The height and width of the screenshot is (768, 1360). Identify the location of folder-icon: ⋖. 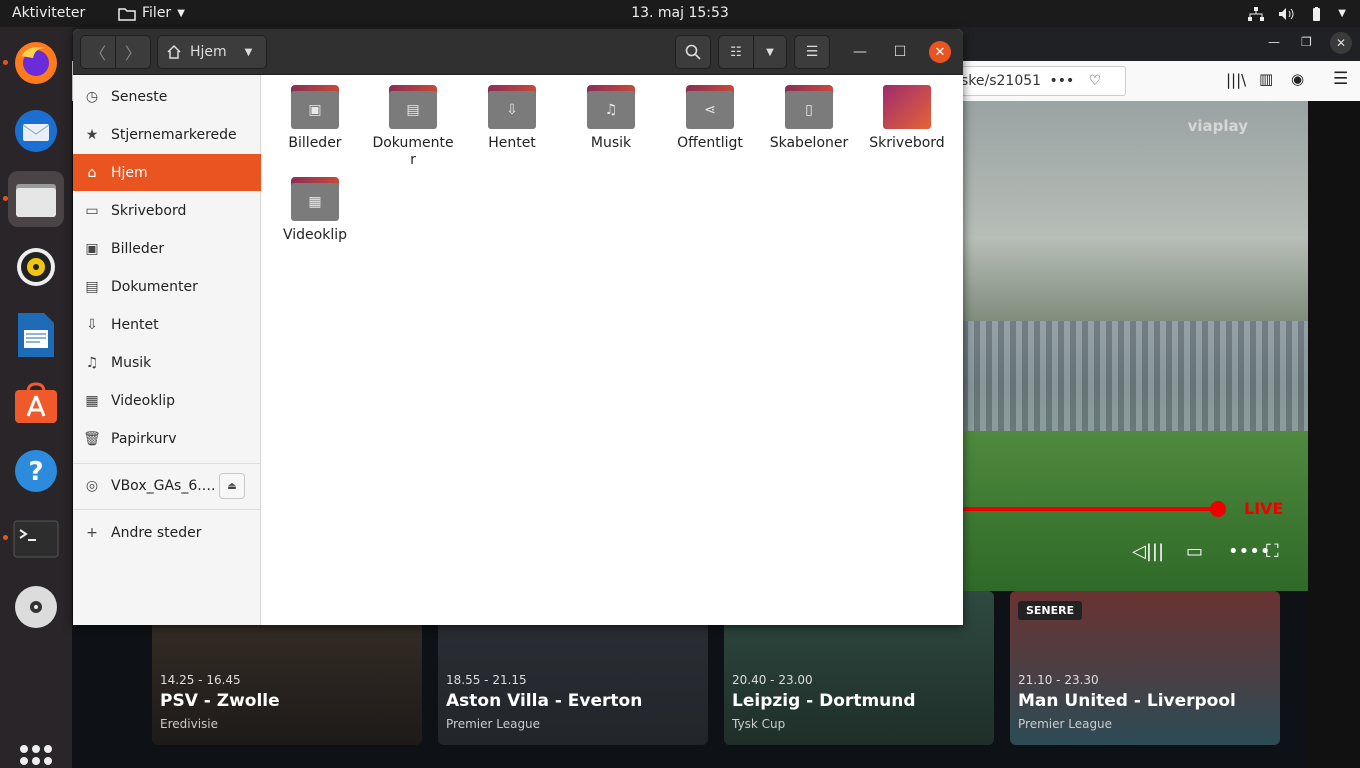
(710, 107).